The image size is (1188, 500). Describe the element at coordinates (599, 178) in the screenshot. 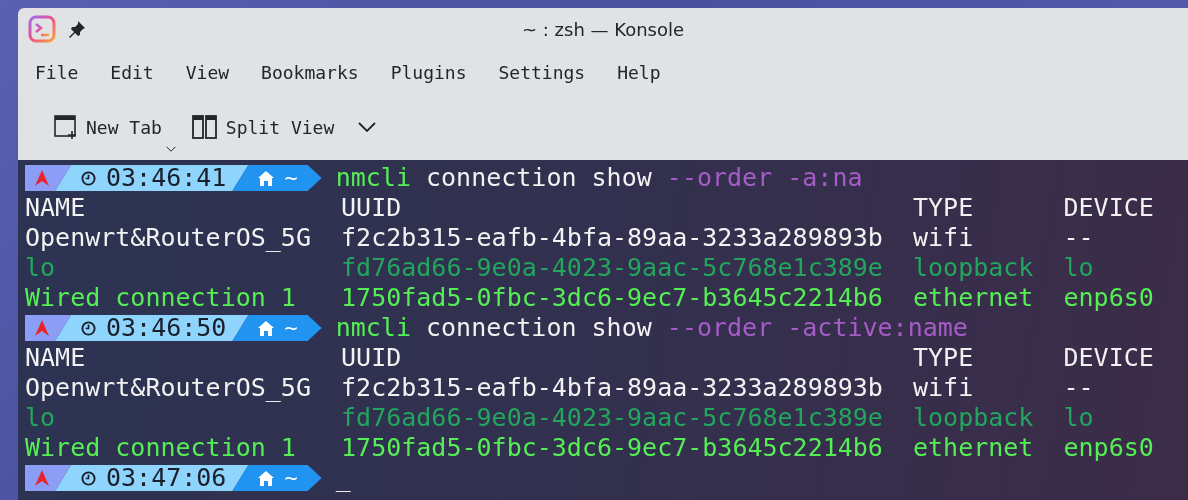

I see `command-line: nmcli connection show --order -a:na` at that location.